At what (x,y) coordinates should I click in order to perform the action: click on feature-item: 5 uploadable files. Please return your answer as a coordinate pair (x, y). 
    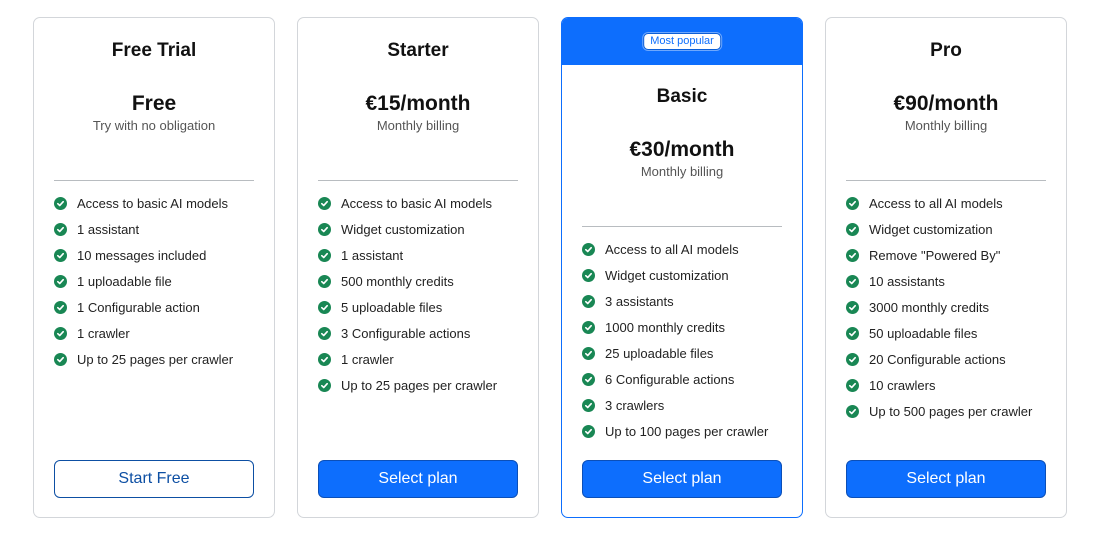
    Looking at the image, I should click on (423, 307).